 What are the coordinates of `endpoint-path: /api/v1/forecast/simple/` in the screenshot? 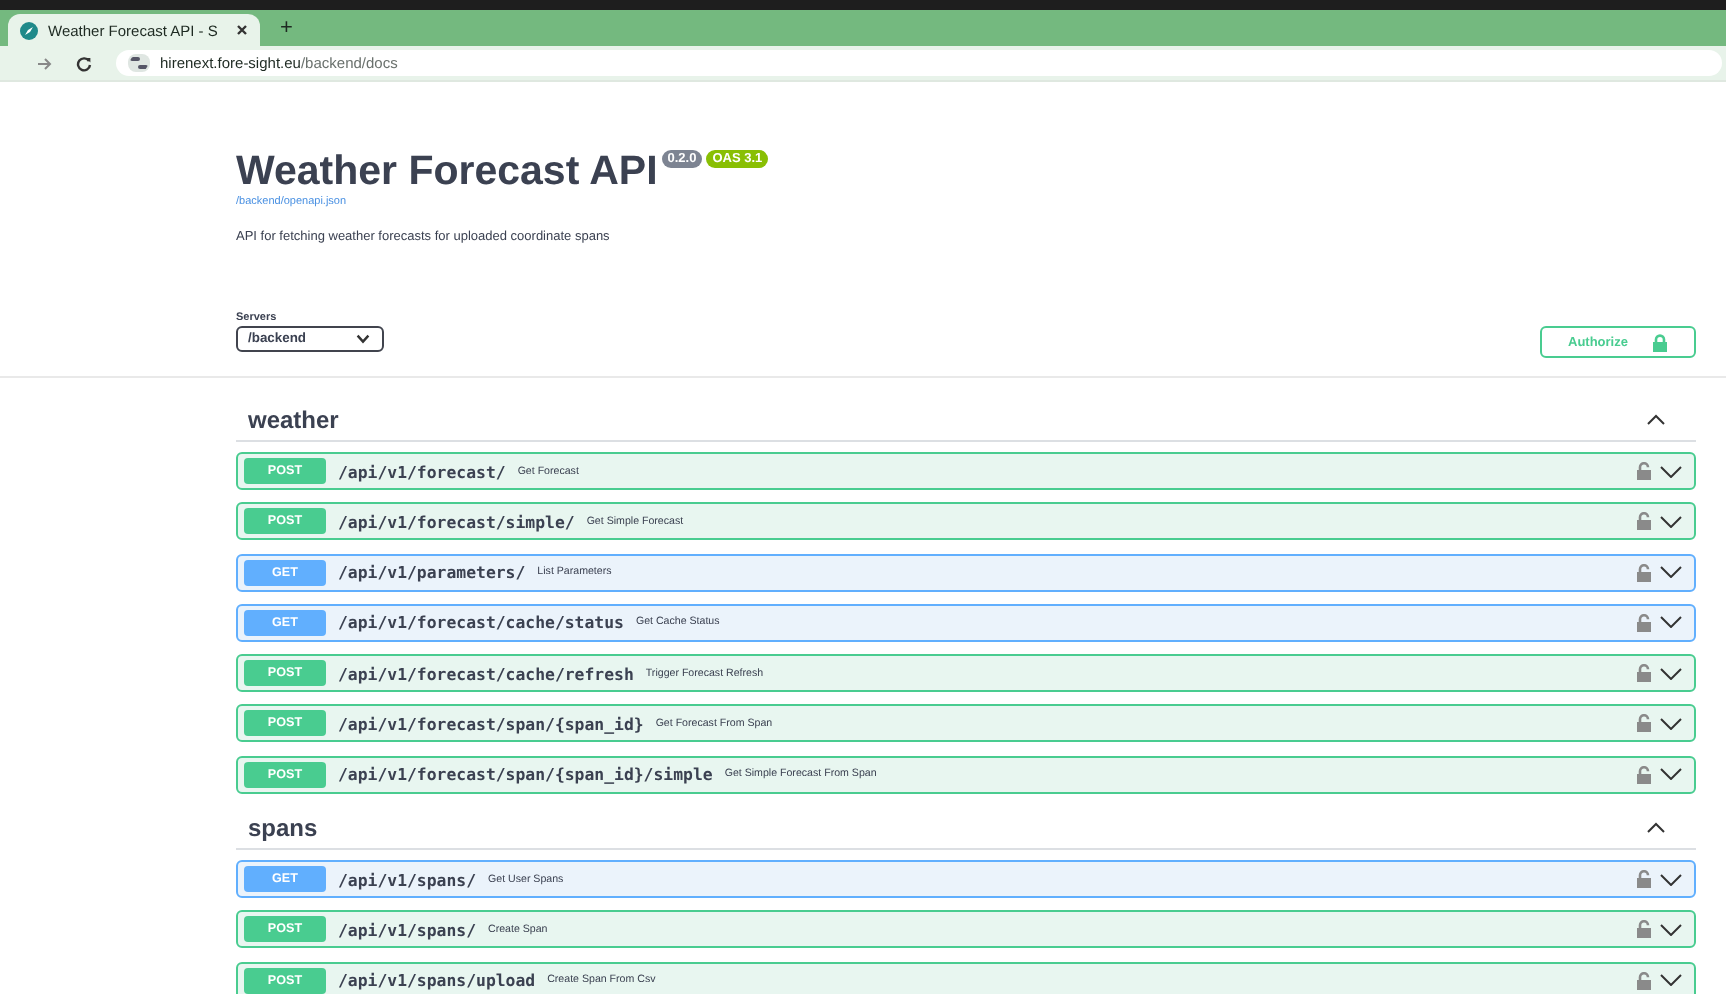 It's located at (456, 521).